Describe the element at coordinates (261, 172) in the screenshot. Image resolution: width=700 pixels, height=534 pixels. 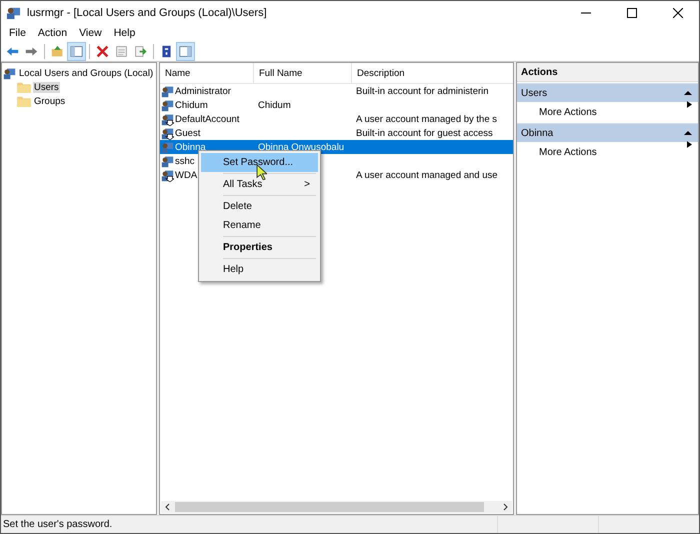
I see `pointer-icon` at that location.